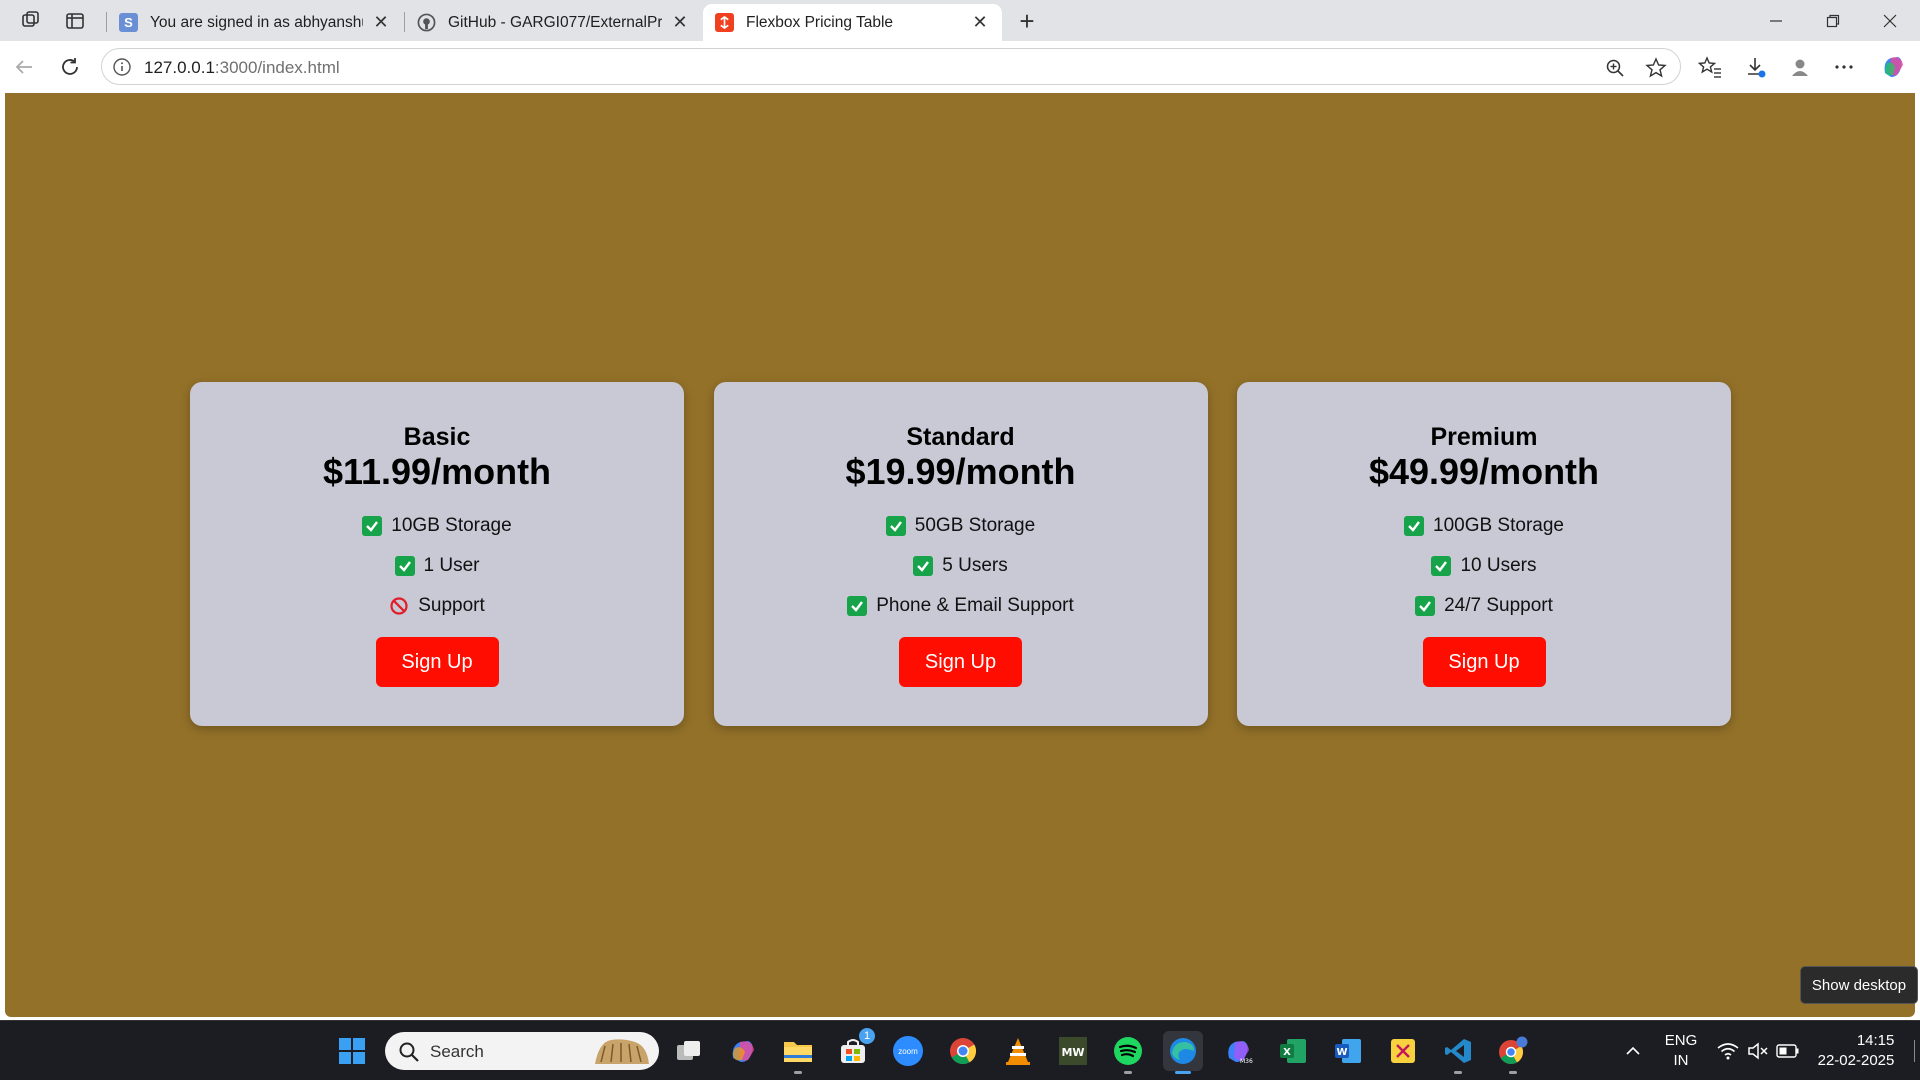 This screenshot has width=1920, height=1080. I want to click on feature-text: 10 Users, so click(1498, 565).